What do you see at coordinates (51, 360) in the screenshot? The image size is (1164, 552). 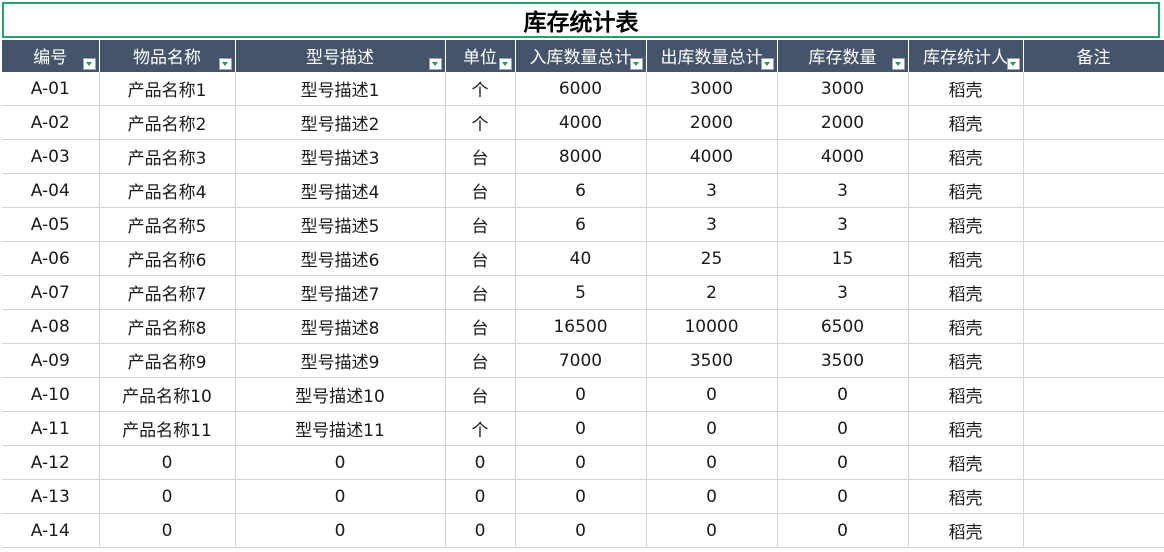 I see `table-cell: A-09` at bounding box center [51, 360].